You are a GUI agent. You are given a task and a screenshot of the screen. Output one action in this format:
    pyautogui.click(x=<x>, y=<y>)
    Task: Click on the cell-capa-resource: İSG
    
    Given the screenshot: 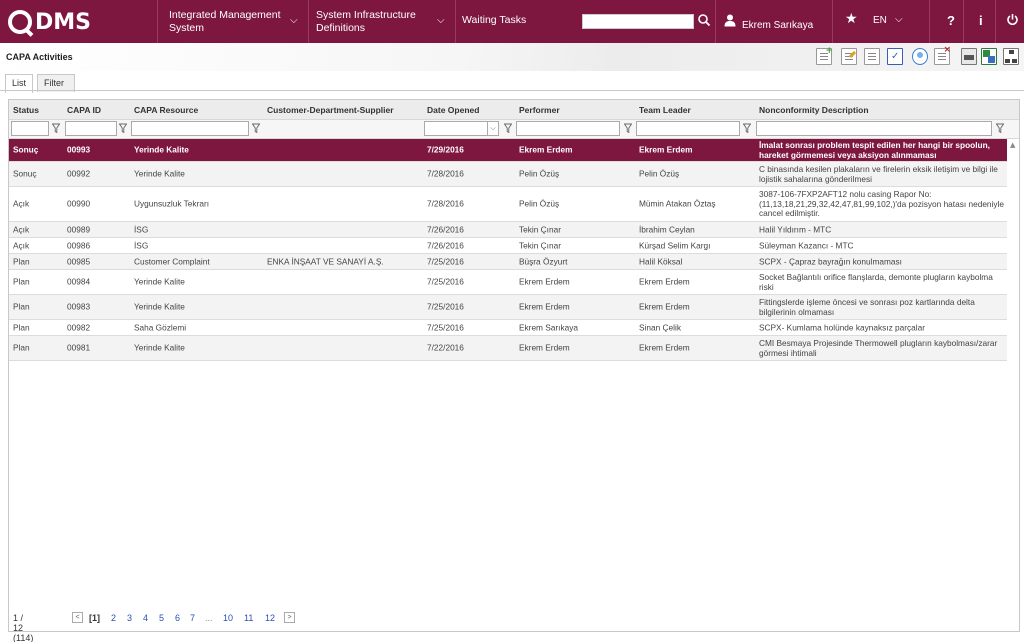 What is the action you would take?
    pyautogui.click(x=141, y=228)
    